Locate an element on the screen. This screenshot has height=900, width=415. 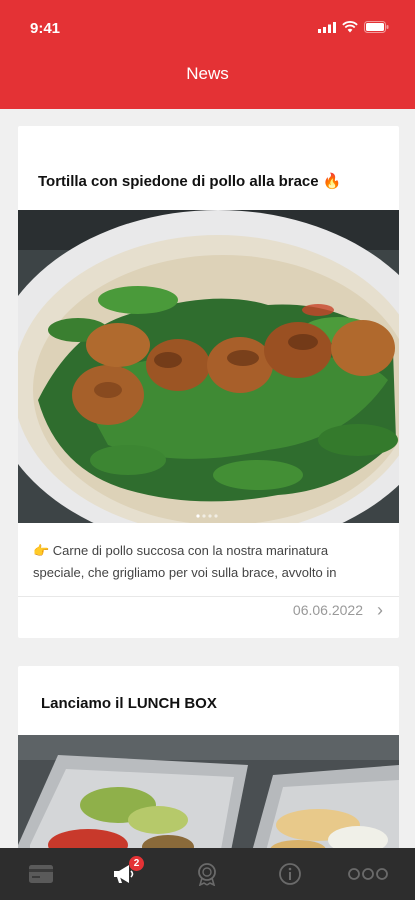
card-icon is located at coordinates (41, 874).